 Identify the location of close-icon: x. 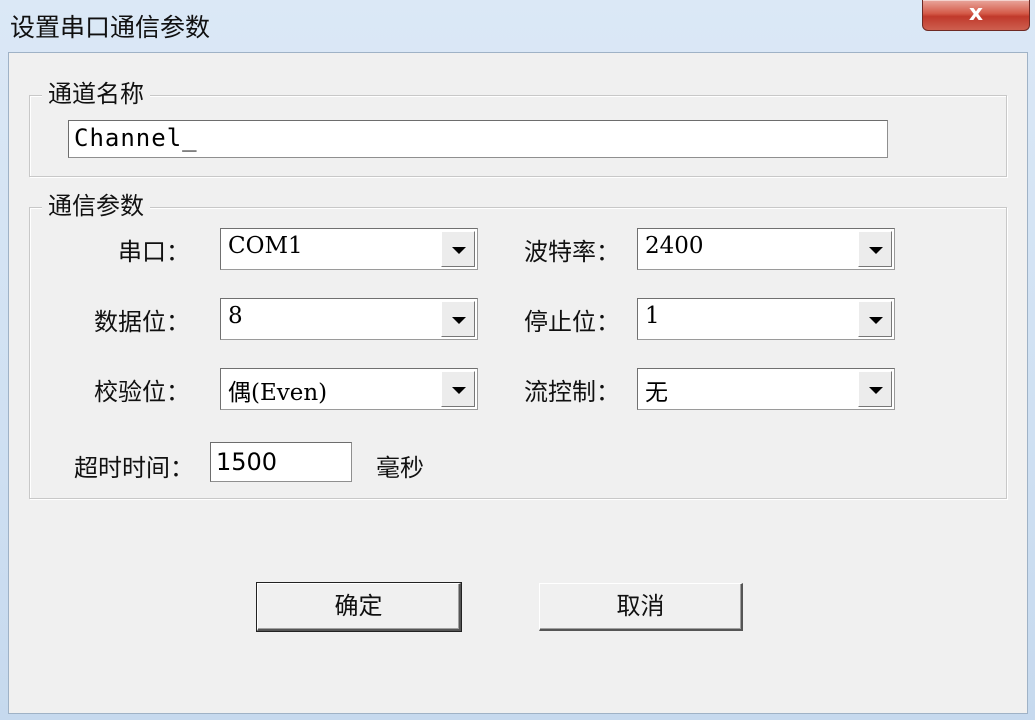
(976, 13).